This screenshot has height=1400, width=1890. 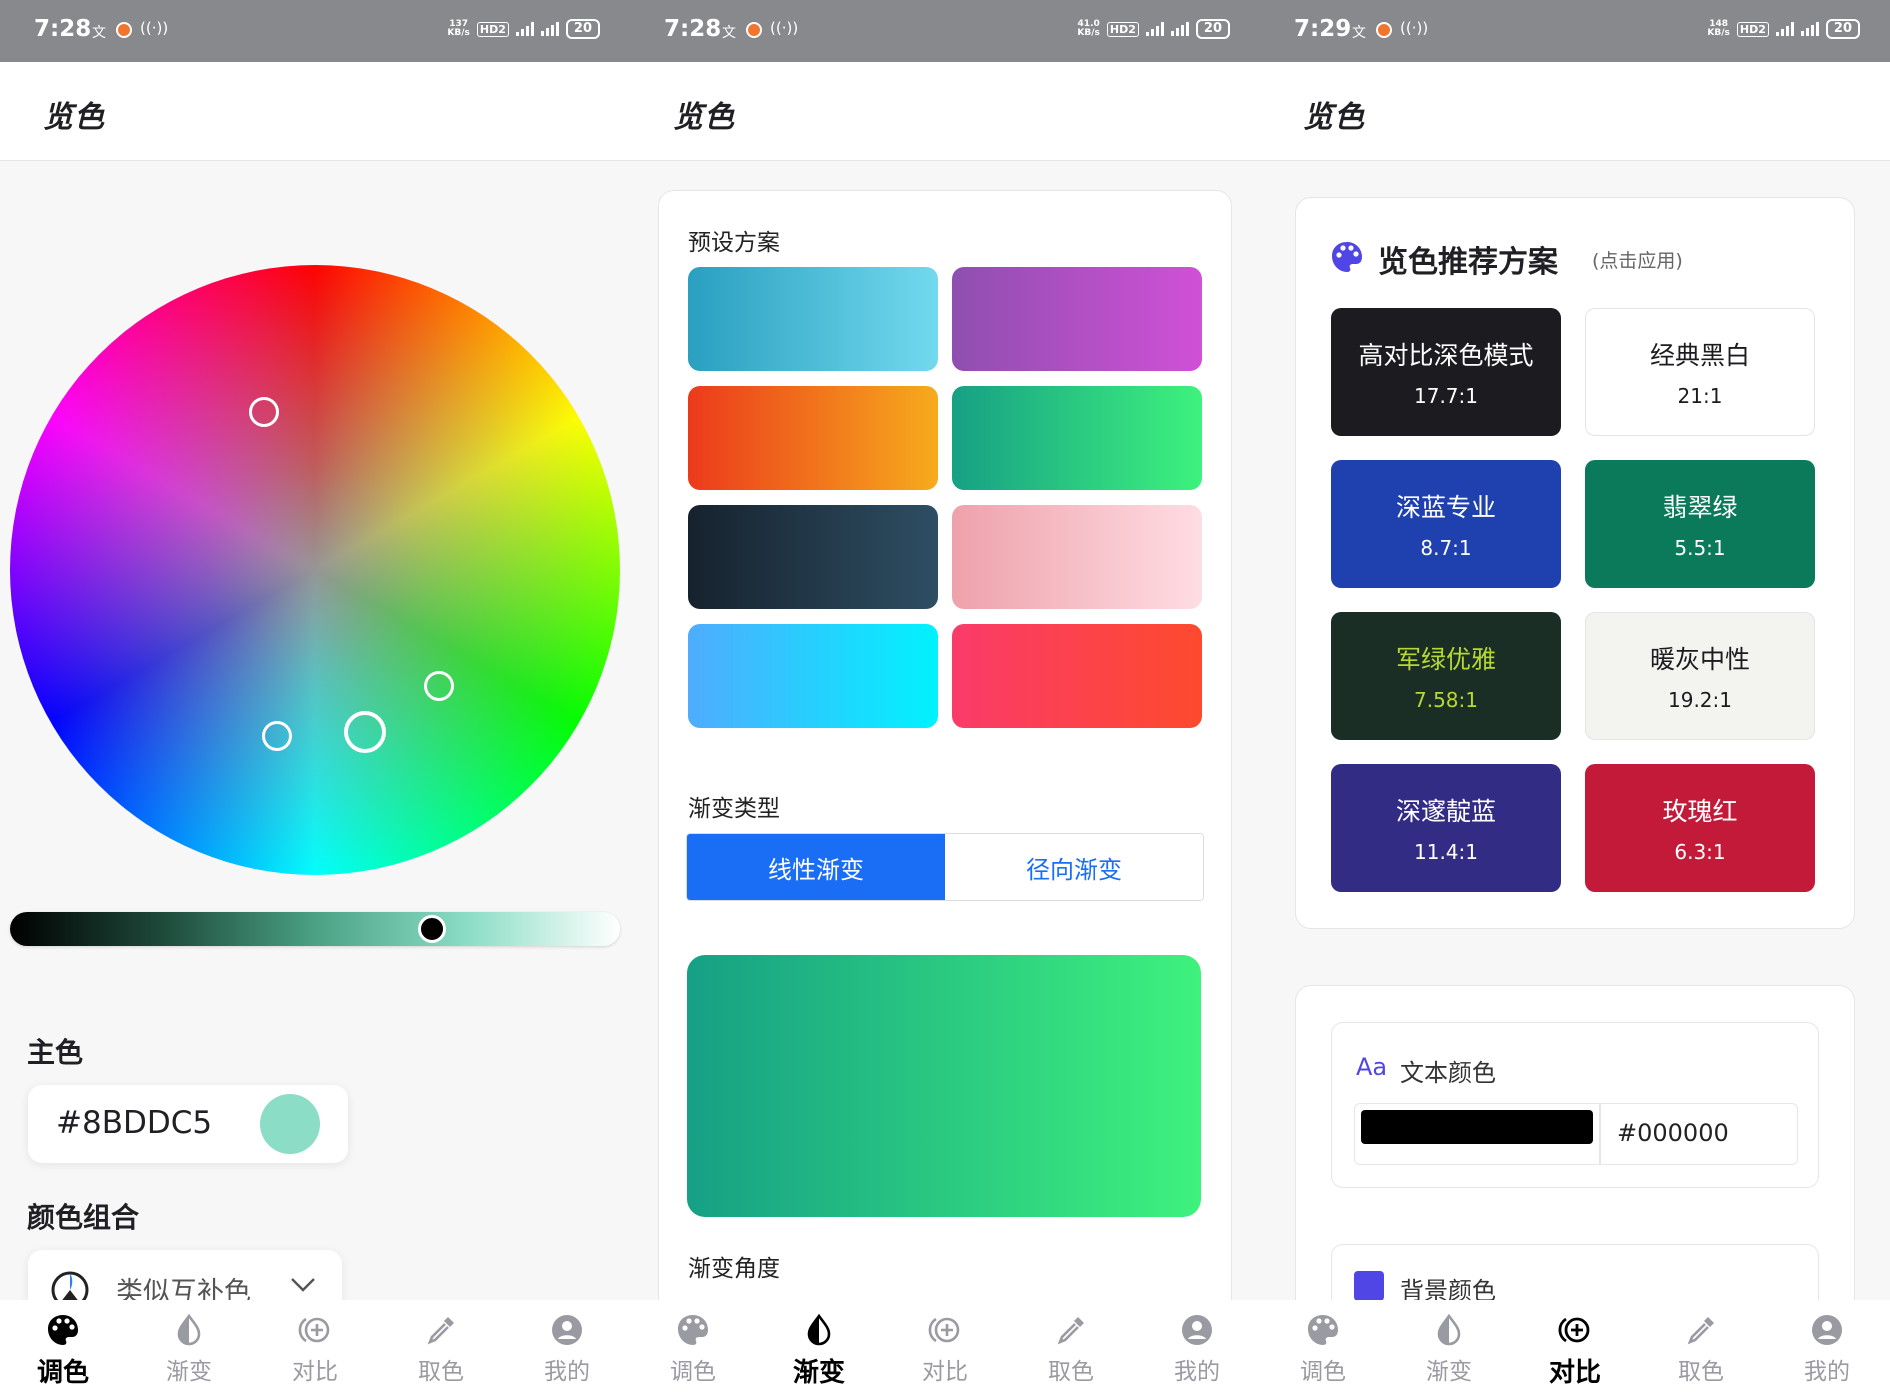 What do you see at coordinates (290, 1124) in the screenshot?
I see `primary-color-swatch` at bounding box center [290, 1124].